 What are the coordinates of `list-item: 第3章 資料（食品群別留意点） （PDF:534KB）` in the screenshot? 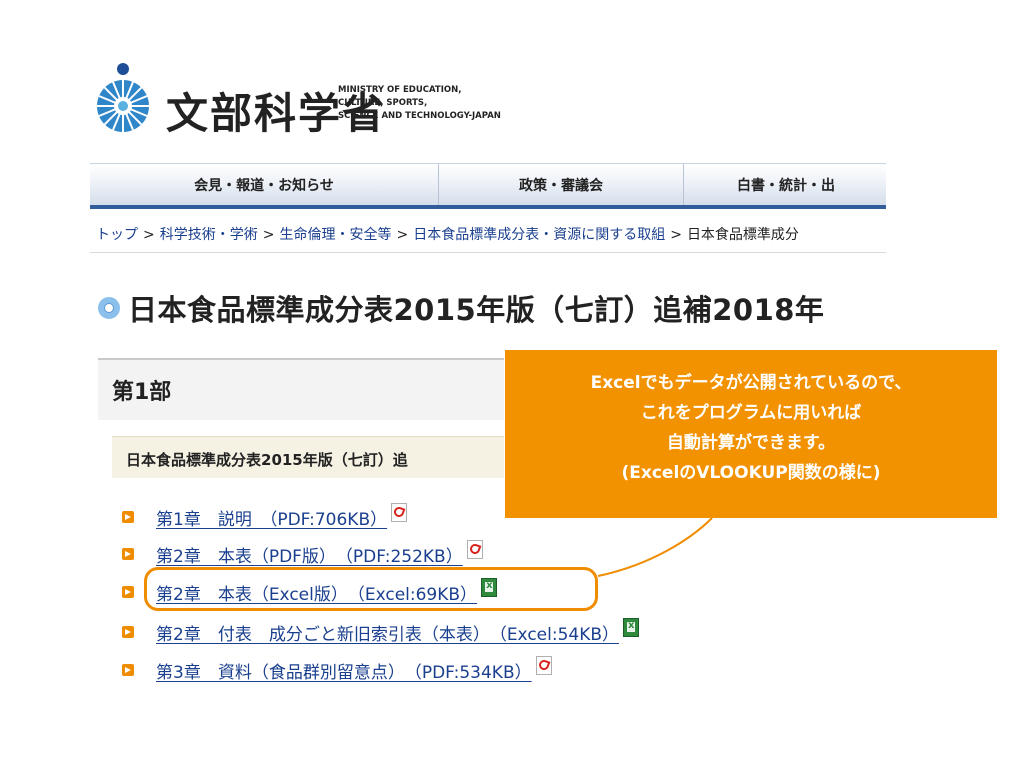 It's located at (337, 669).